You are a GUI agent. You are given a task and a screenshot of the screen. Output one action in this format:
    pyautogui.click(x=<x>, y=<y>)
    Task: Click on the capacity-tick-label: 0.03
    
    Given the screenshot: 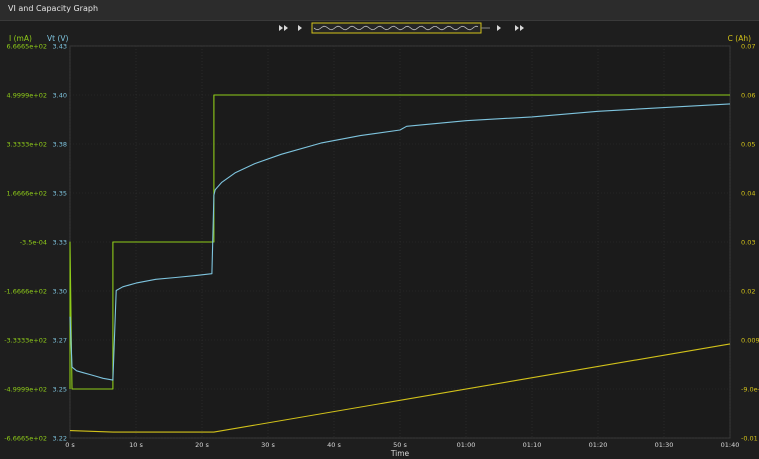 What is the action you would take?
    pyautogui.click(x=748, y=243)
    